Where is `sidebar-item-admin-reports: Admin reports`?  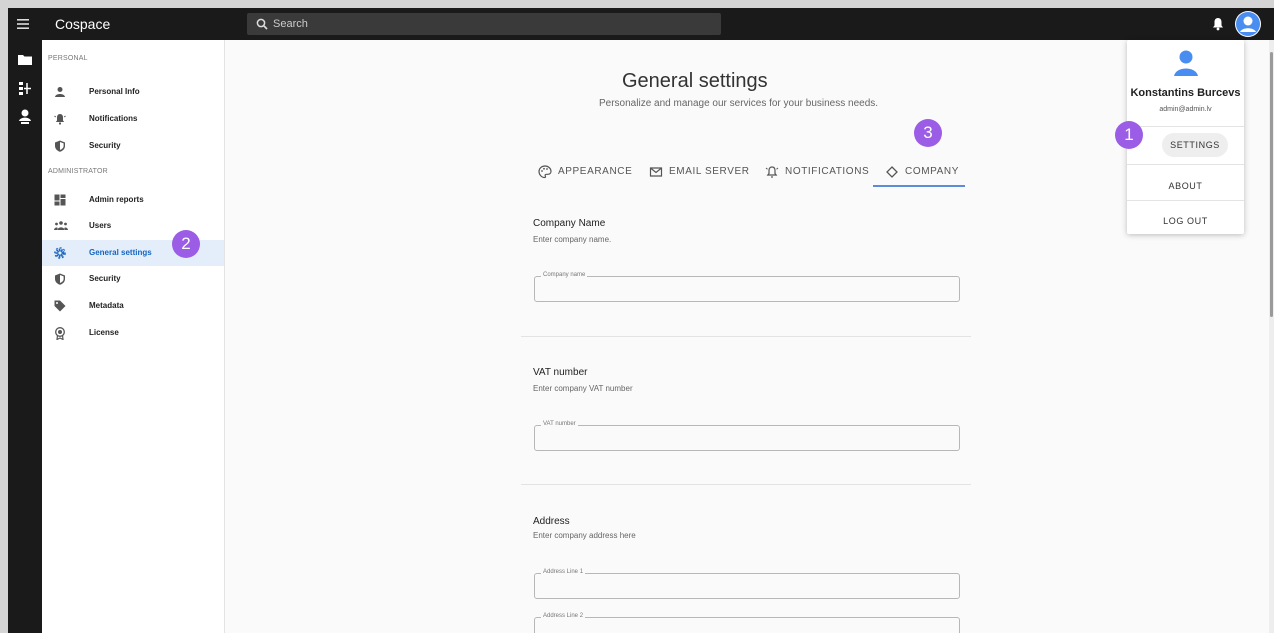 sidebar-item-admin-reports: Admin reports is located at coordinates (133, 200).